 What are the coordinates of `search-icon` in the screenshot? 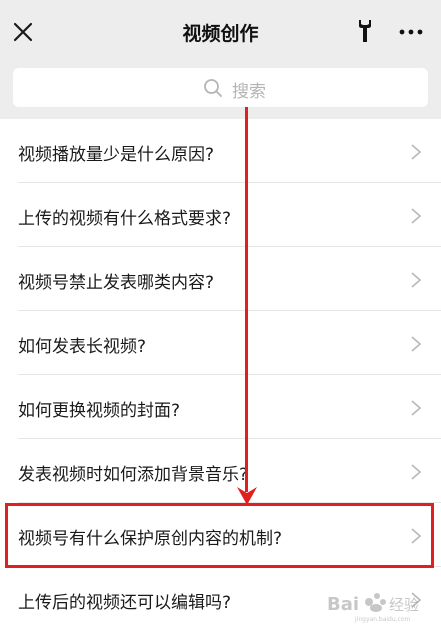 It's located at (213, 88).